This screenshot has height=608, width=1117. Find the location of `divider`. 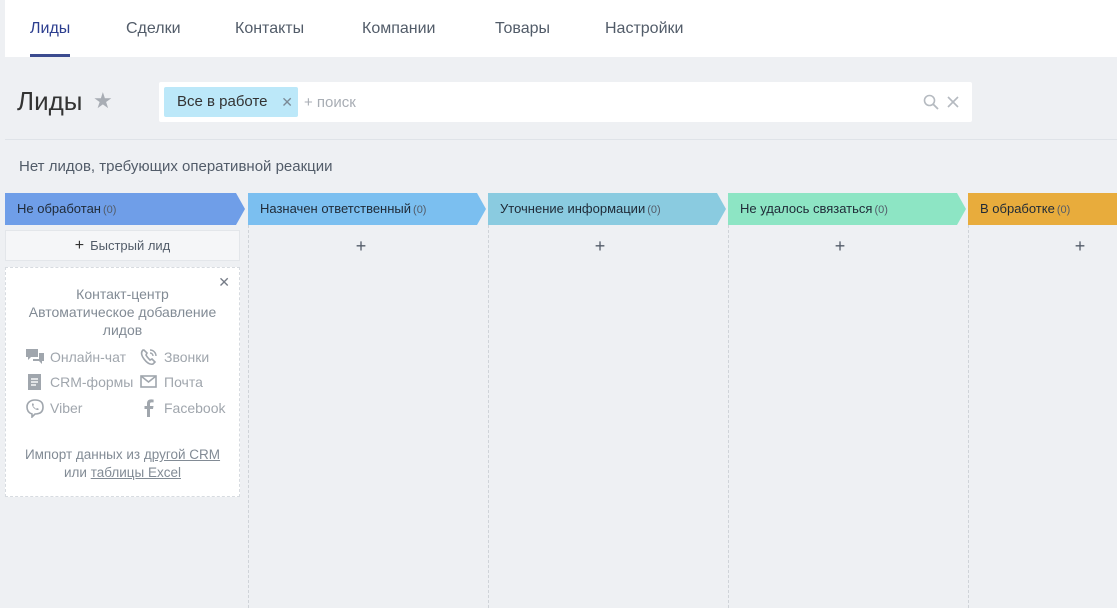

divider is located at coordinates (561, 139).